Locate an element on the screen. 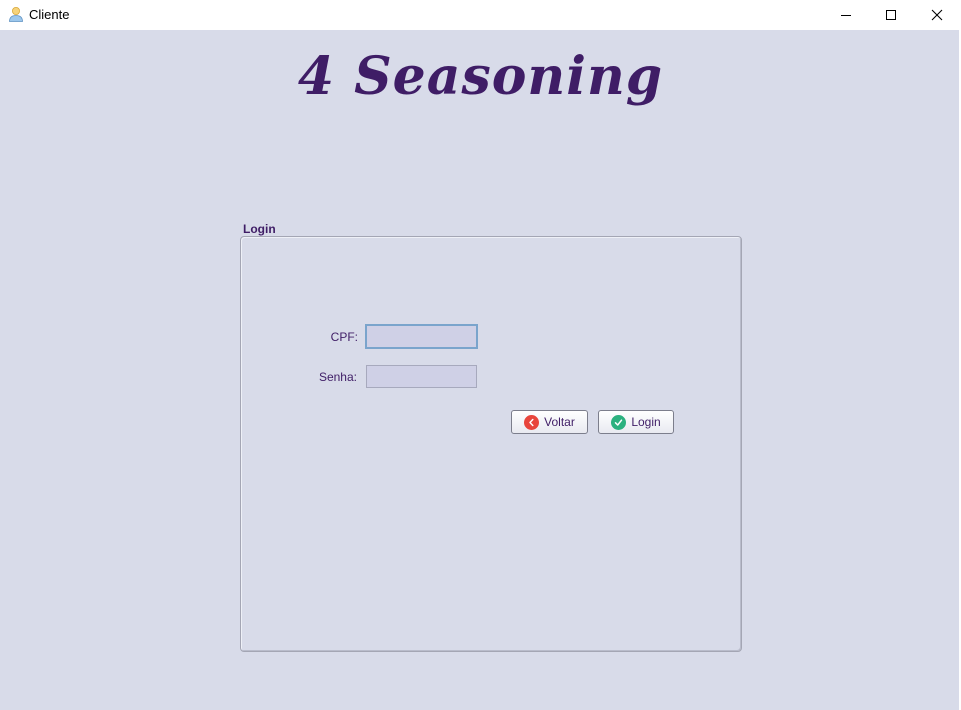 This screenshot has height=710, width=961. minimize-icon is located at coordinates (846, 15).